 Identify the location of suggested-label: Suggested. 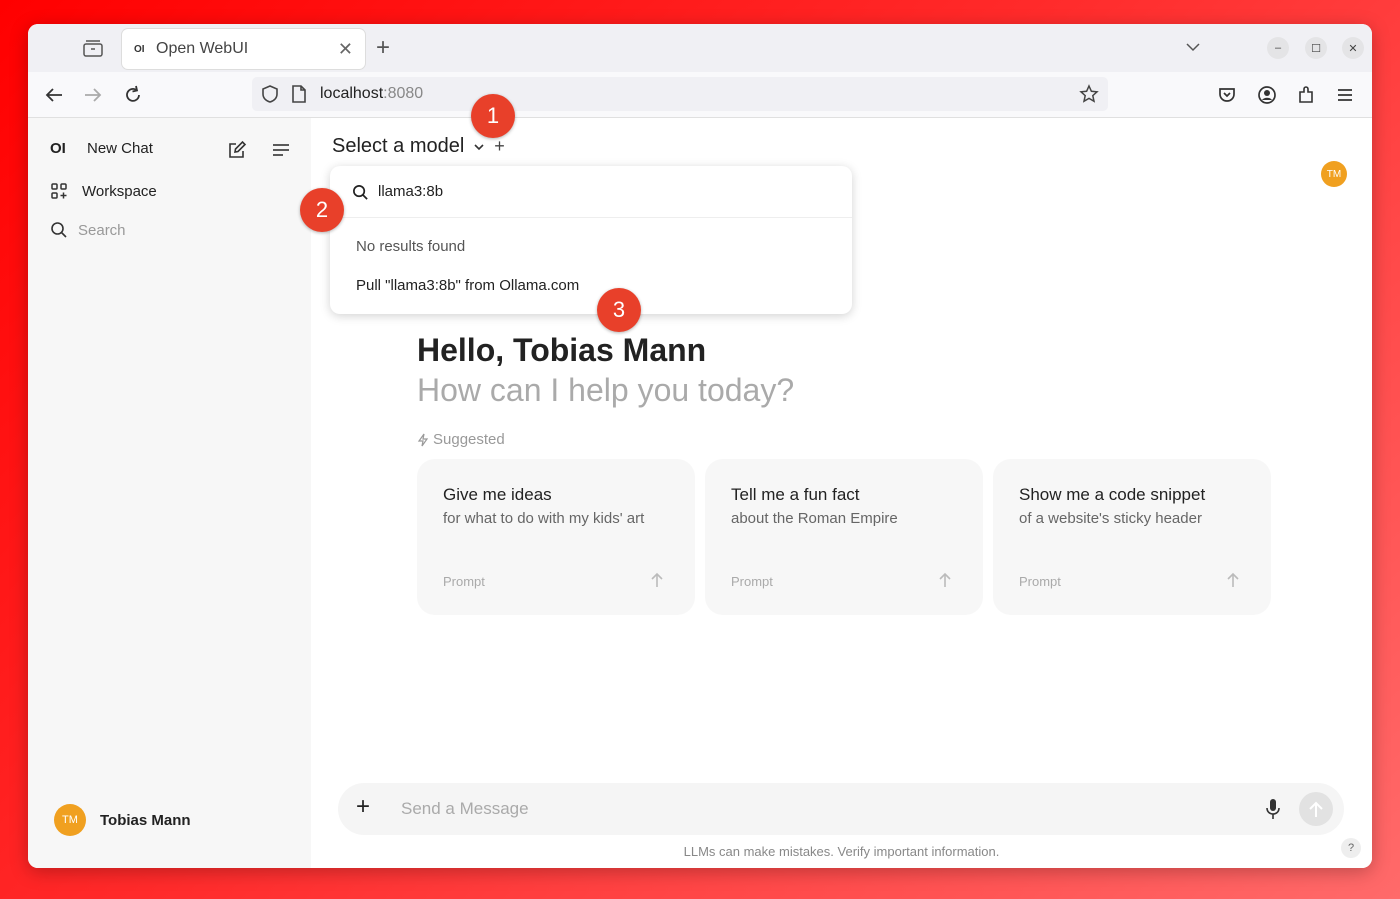
(469, 439).